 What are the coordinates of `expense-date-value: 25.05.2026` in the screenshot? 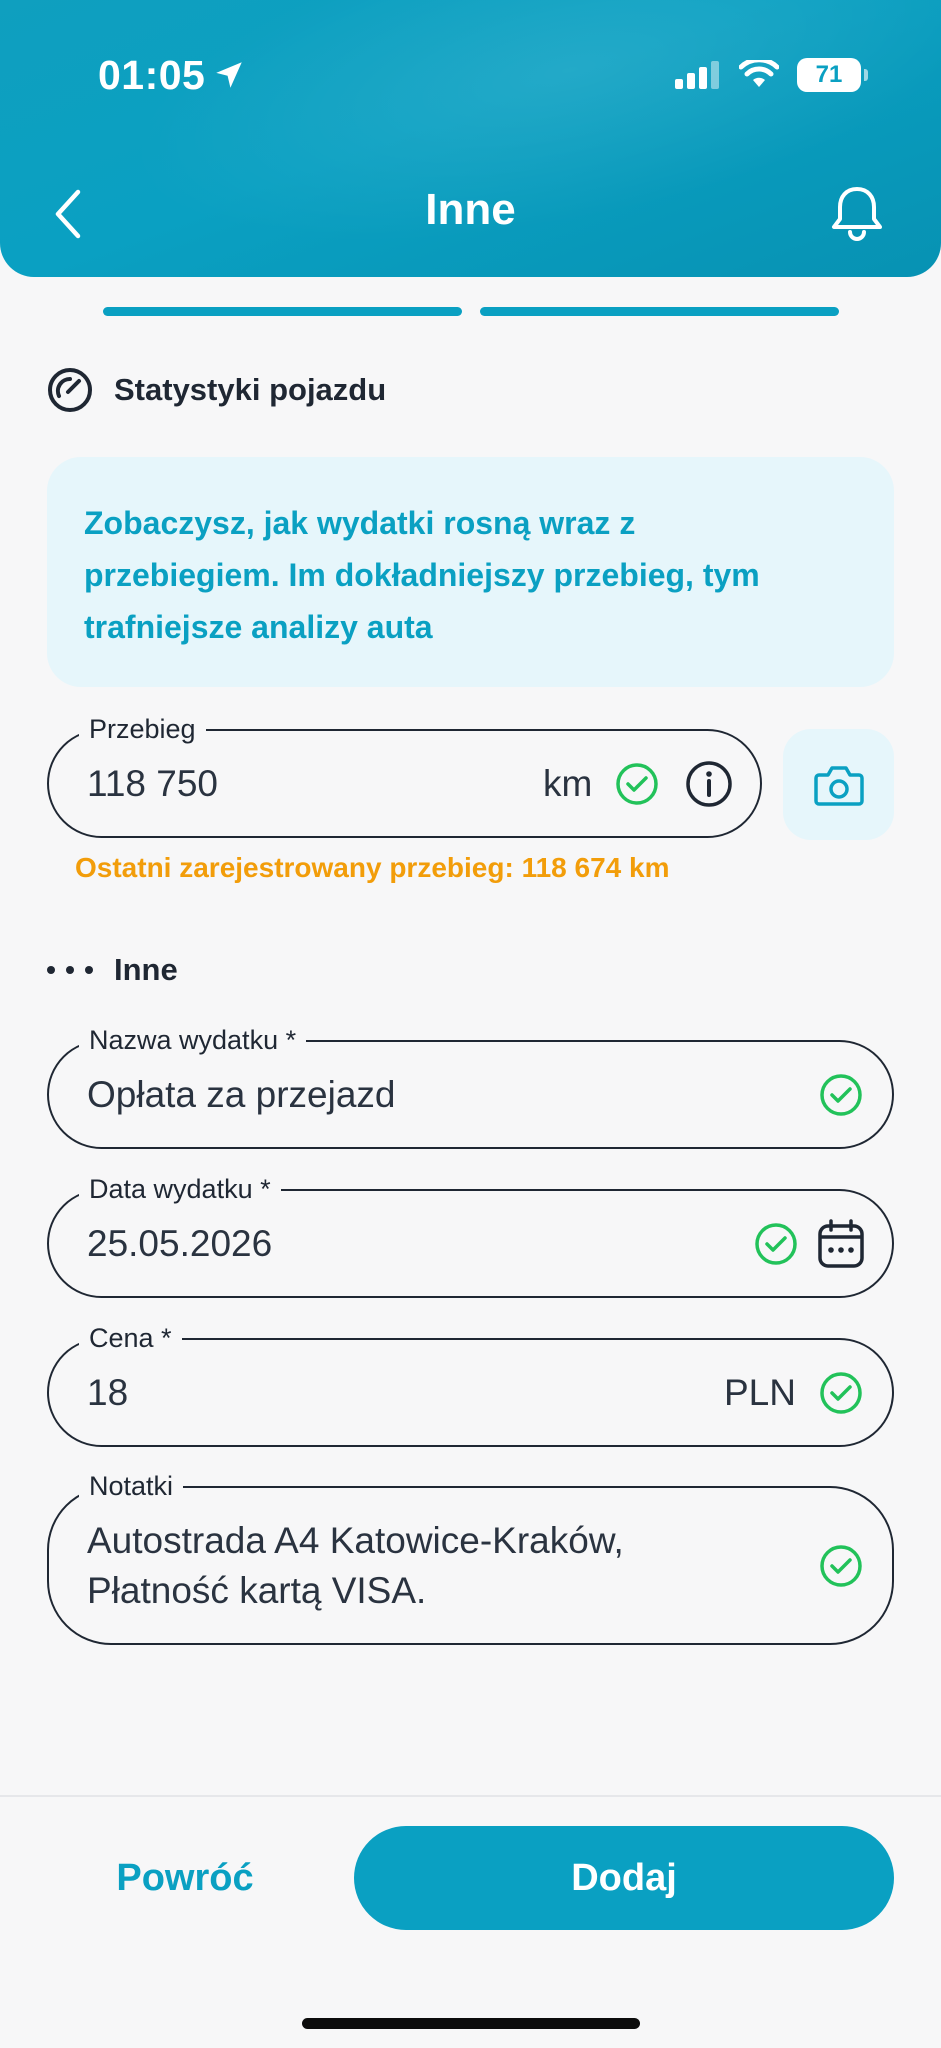 It's located at (179, 1244).